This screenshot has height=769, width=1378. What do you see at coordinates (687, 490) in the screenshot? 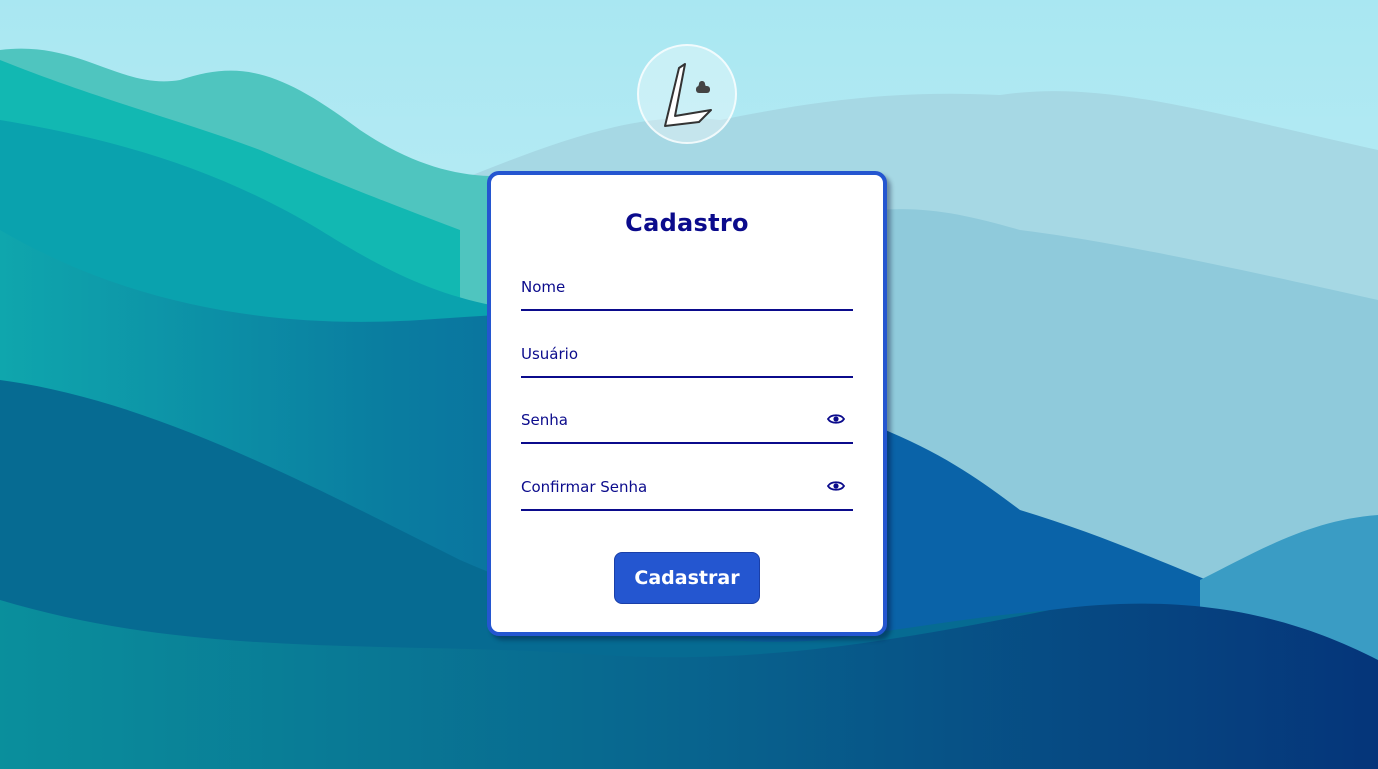
I see `confirm-password-field: Confirmar Senha` at bounding box center [687, 490].